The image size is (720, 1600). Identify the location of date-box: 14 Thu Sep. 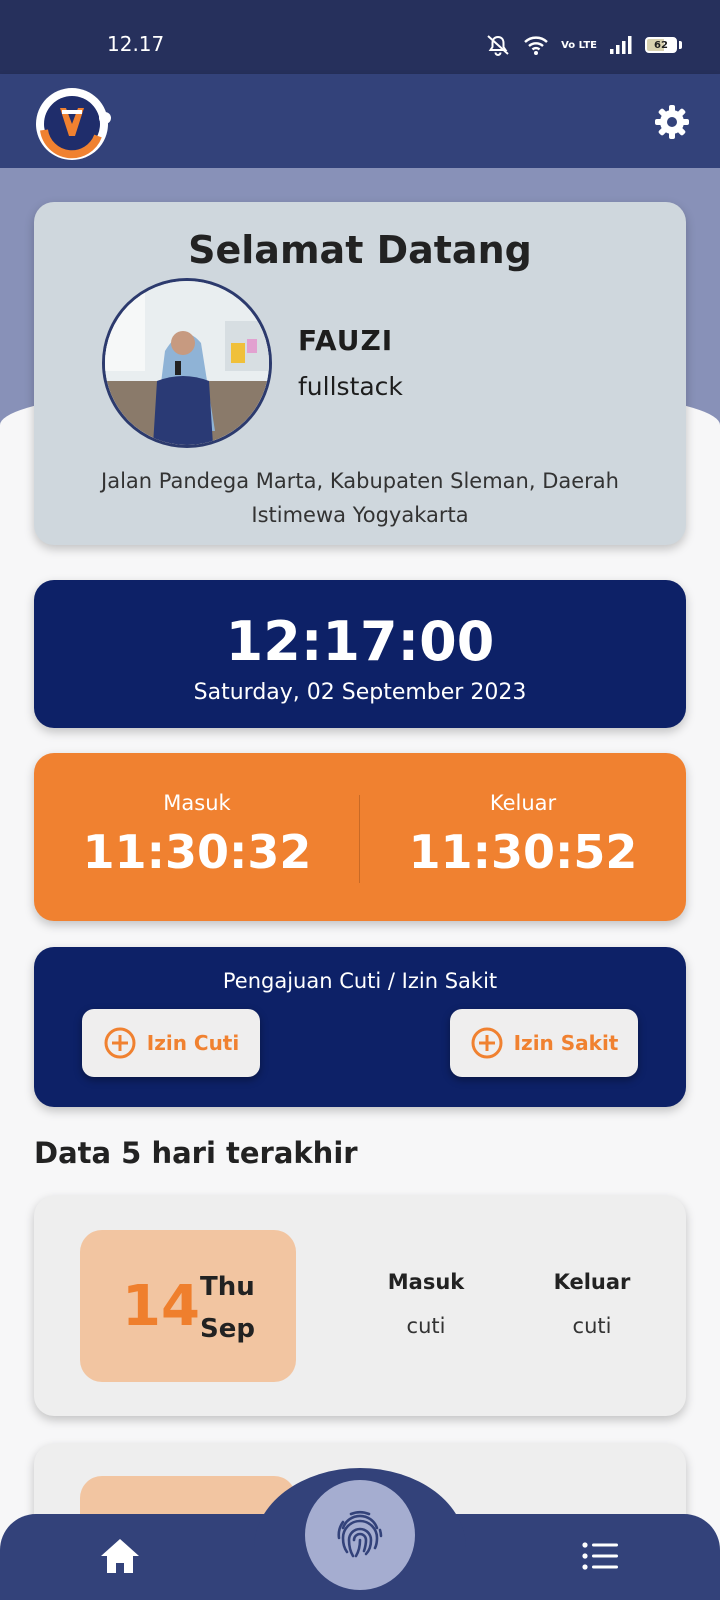
(188, 1306).